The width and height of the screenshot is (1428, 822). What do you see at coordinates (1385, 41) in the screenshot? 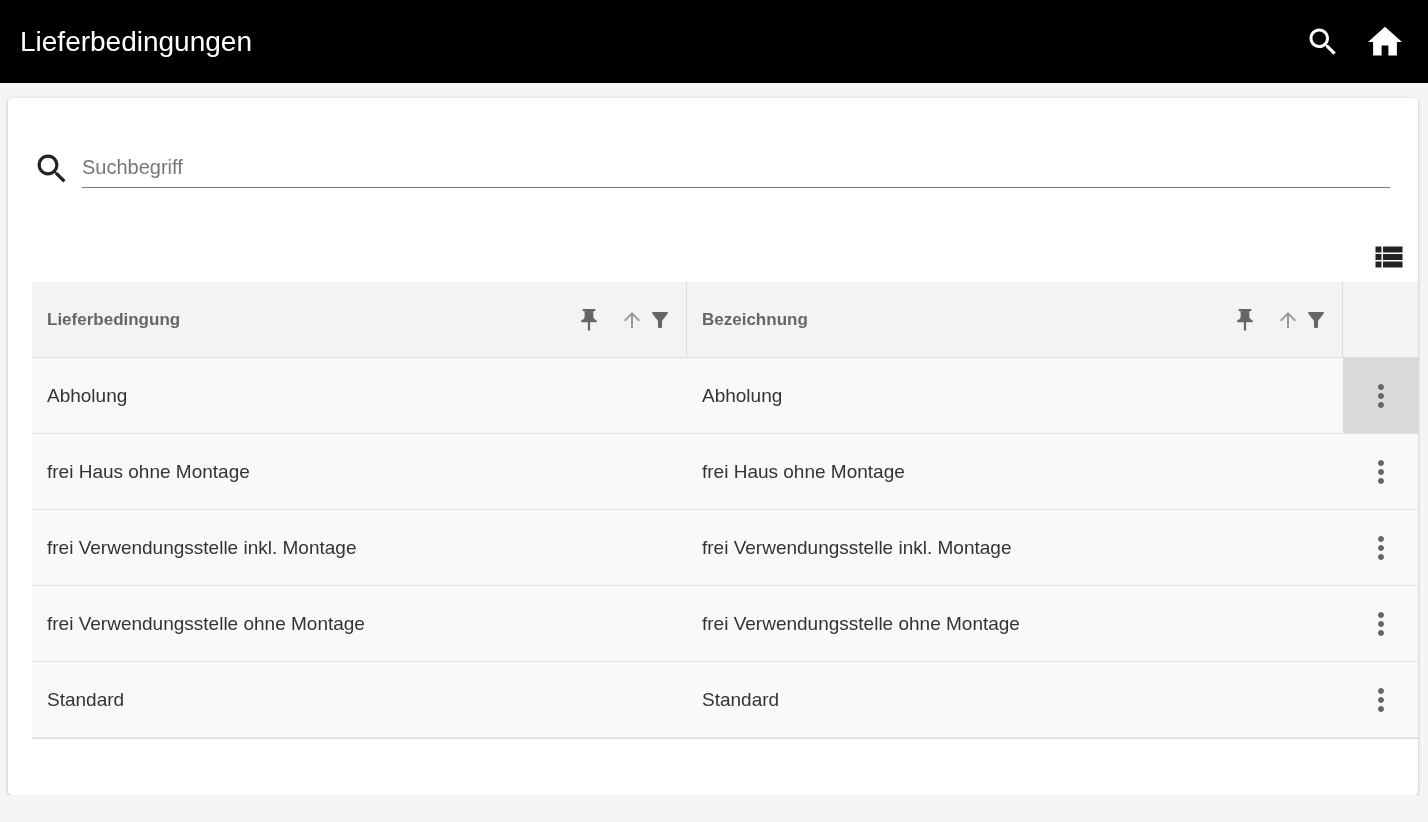
I see `home-icon` at bounding box center [1385, 41].